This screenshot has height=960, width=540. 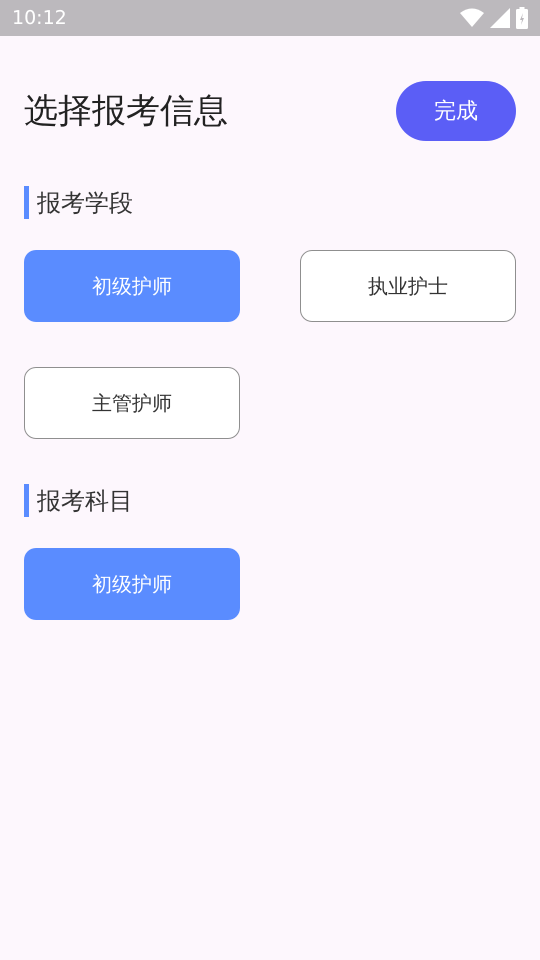 What do you see at coordinates (408, 286) in the screenshot?
I see `option-button: 执业护士` at bounding box center [408, 286].